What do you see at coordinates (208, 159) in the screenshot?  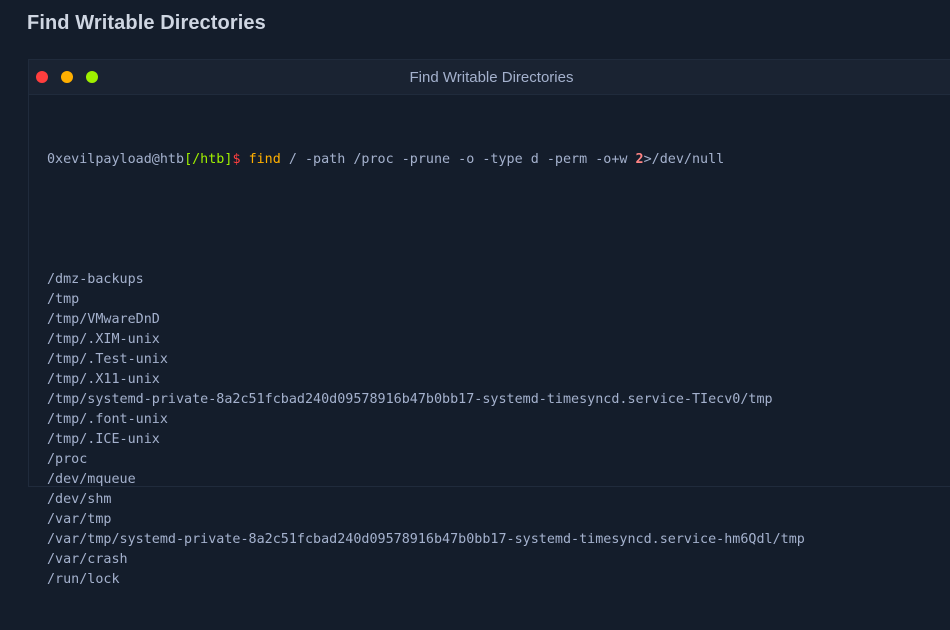 I see `prompt-path: [/htb]` at bounding box center [208, 159].